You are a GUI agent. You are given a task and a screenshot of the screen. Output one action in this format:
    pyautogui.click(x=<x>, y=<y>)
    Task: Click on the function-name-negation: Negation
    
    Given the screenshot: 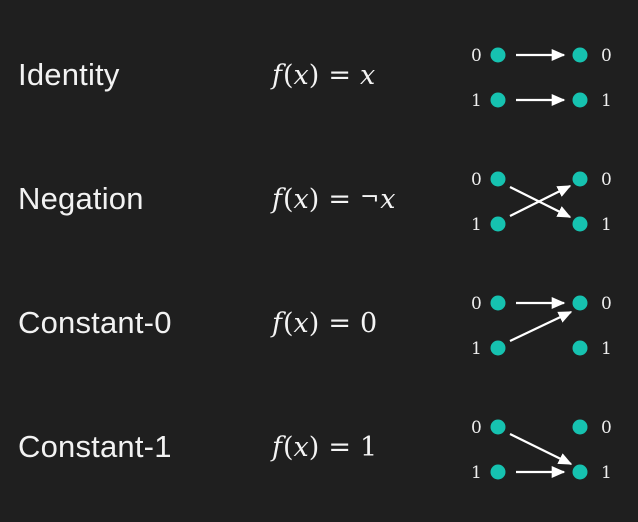 What is the action you would take?
    pyautogui.click(x=81, y=198)
    